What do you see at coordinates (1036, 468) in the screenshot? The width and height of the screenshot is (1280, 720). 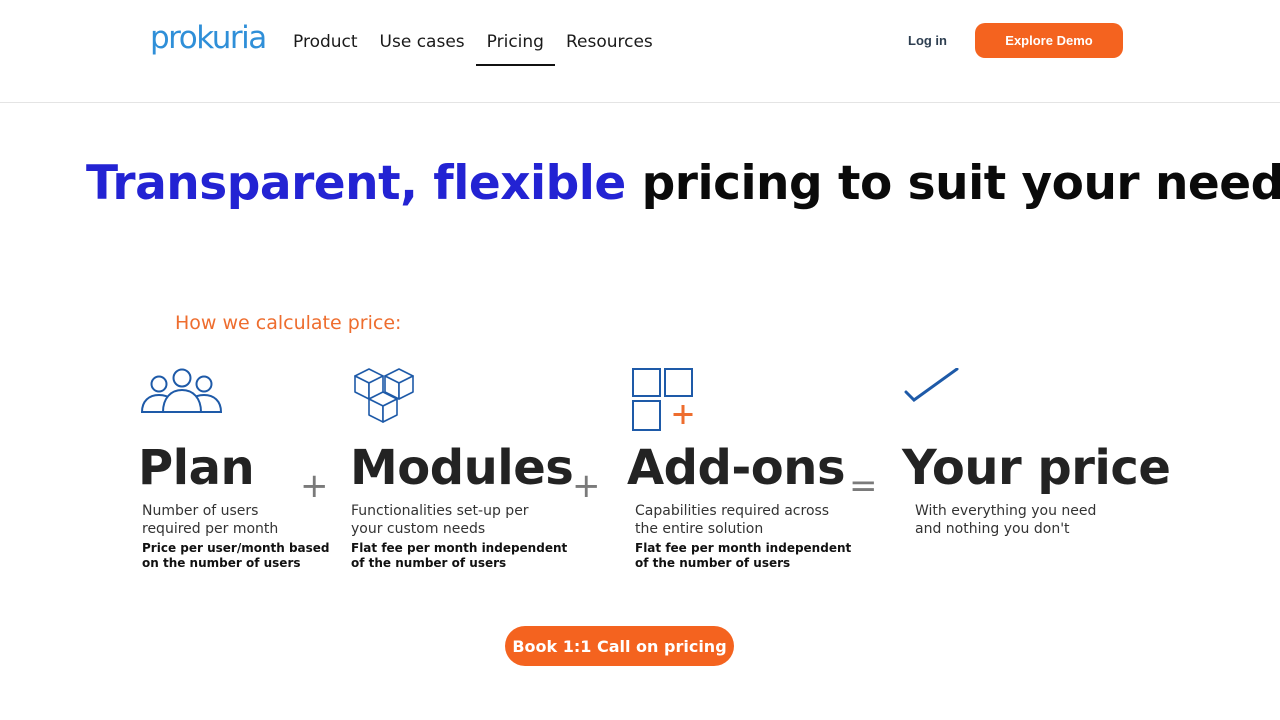 I see `price-title: Your price` at bounding box center [1036, 468].